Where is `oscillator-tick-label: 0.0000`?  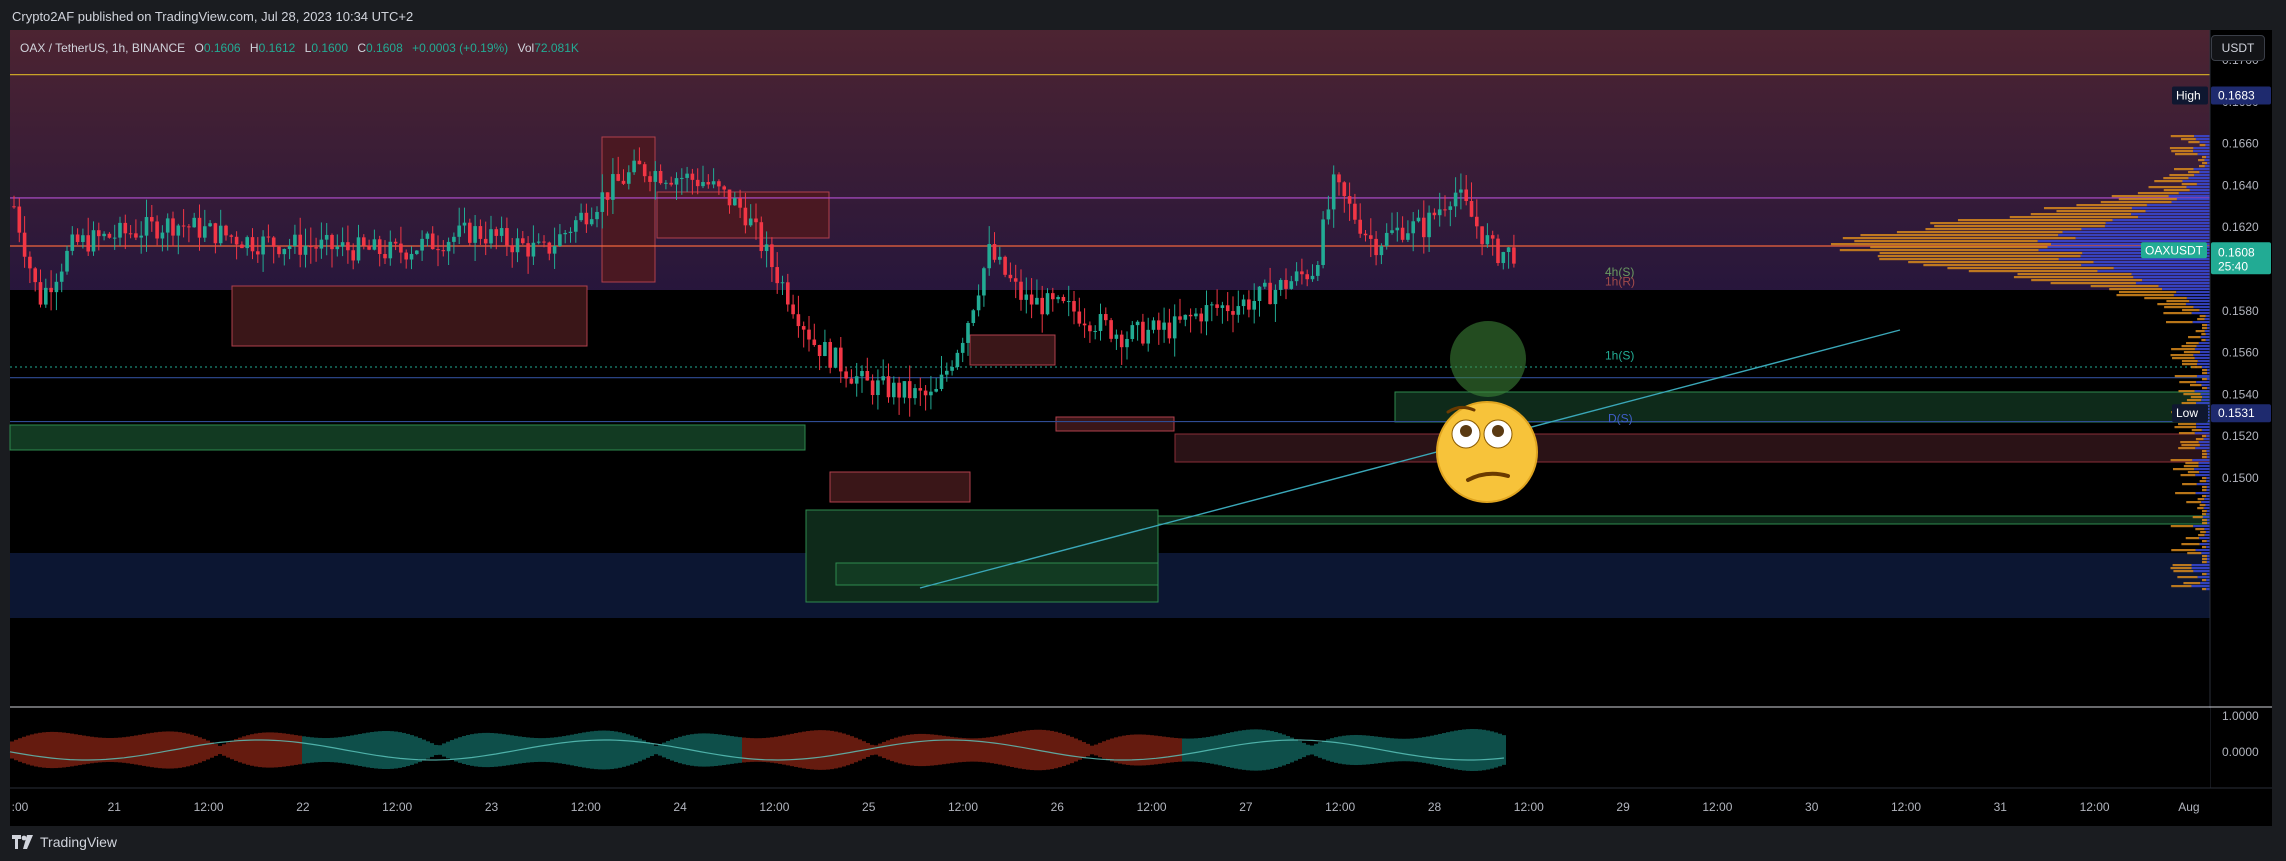
oscillator-tick-label: 0.0000 is located at coordinates (2240, 752).